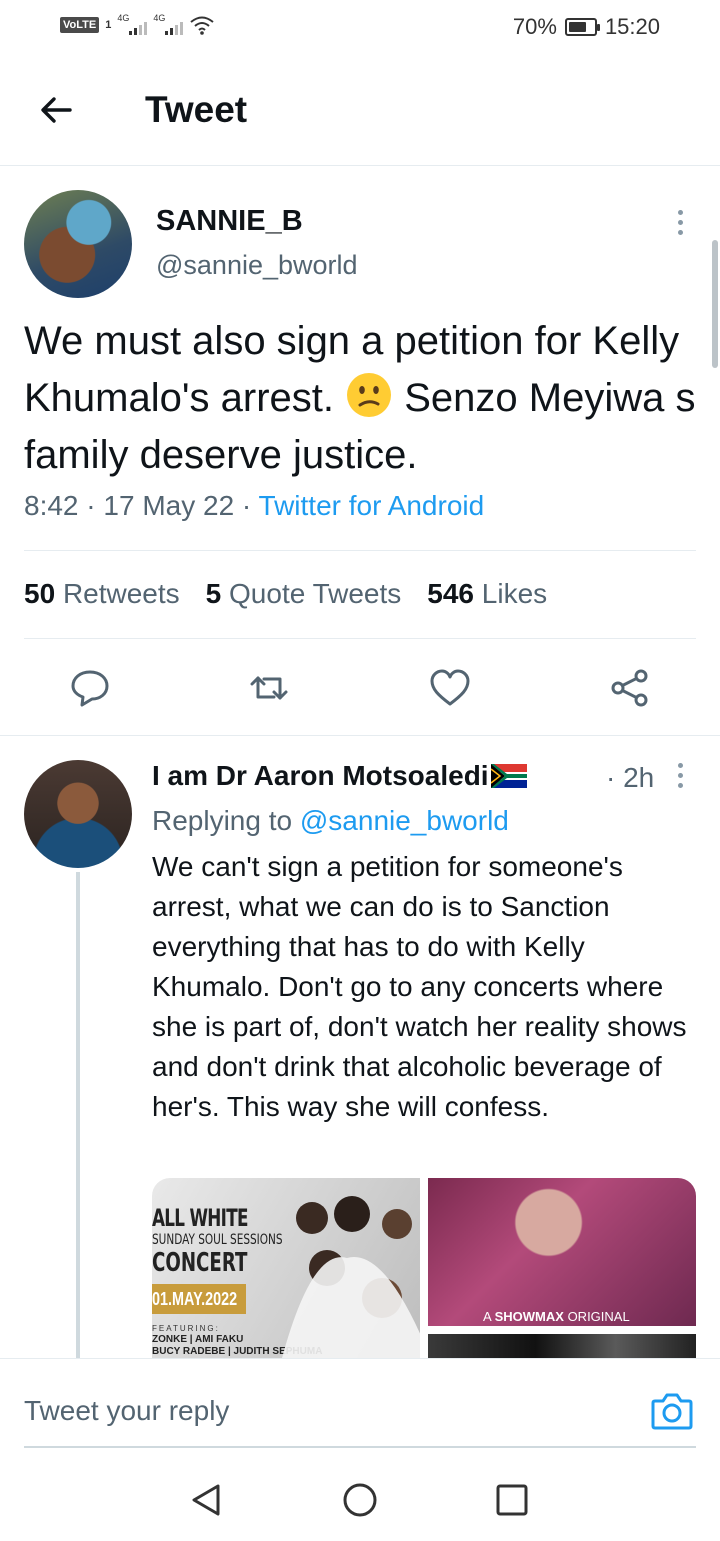 The height and width of the screenshot is (1541, 720). Describe the element at coordinates (121, 593) in the screenshot. I see `retweets-label: Retweets` at that location.